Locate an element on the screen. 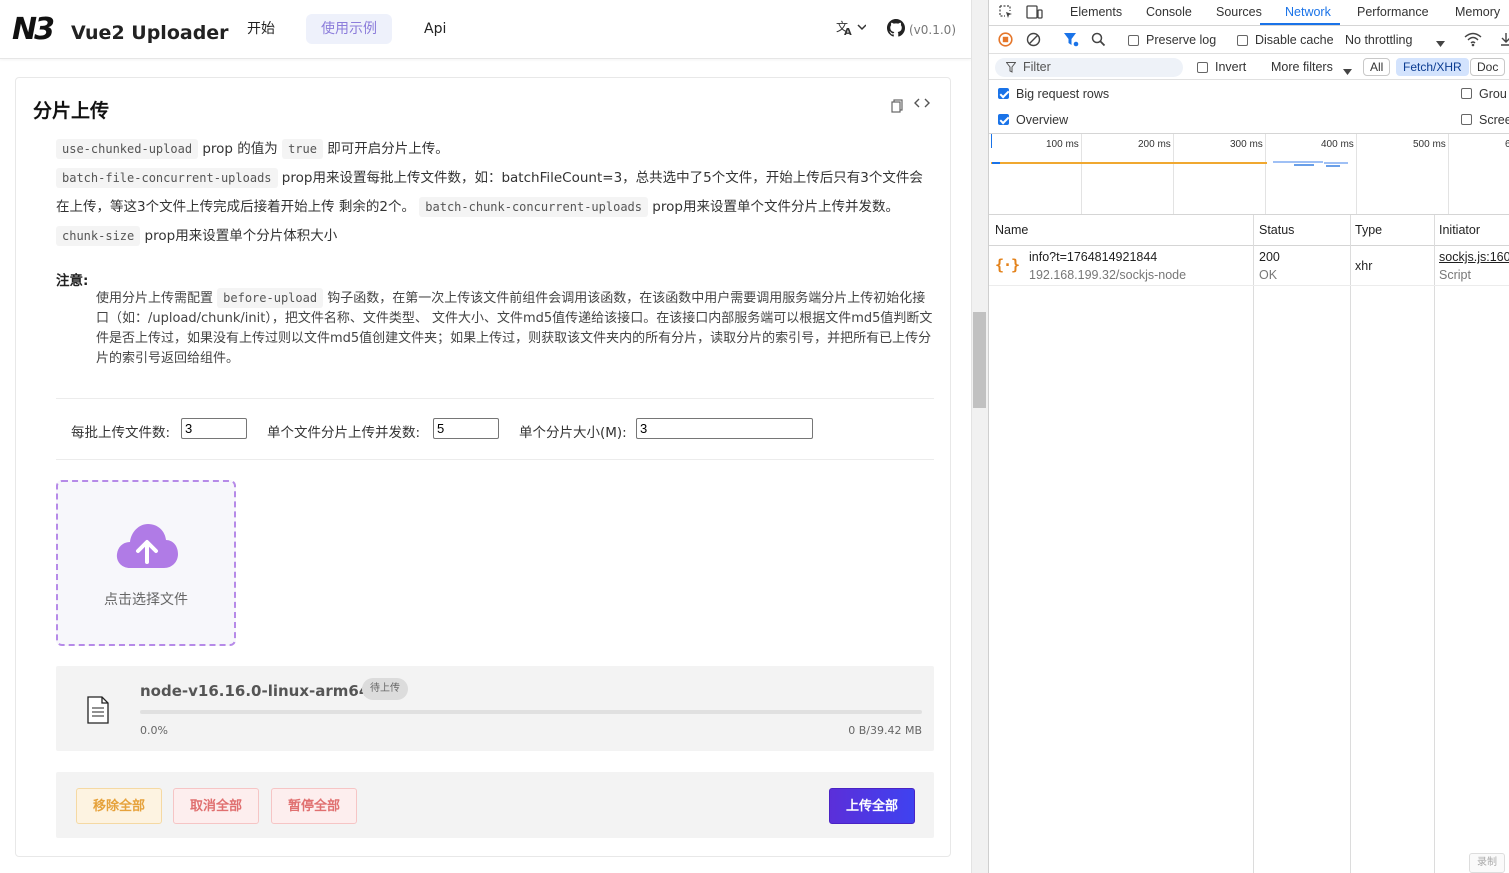 The height and width of the screenshot is (873, 1509). device-toolbar-icon is located at coordinates (1034, 13).